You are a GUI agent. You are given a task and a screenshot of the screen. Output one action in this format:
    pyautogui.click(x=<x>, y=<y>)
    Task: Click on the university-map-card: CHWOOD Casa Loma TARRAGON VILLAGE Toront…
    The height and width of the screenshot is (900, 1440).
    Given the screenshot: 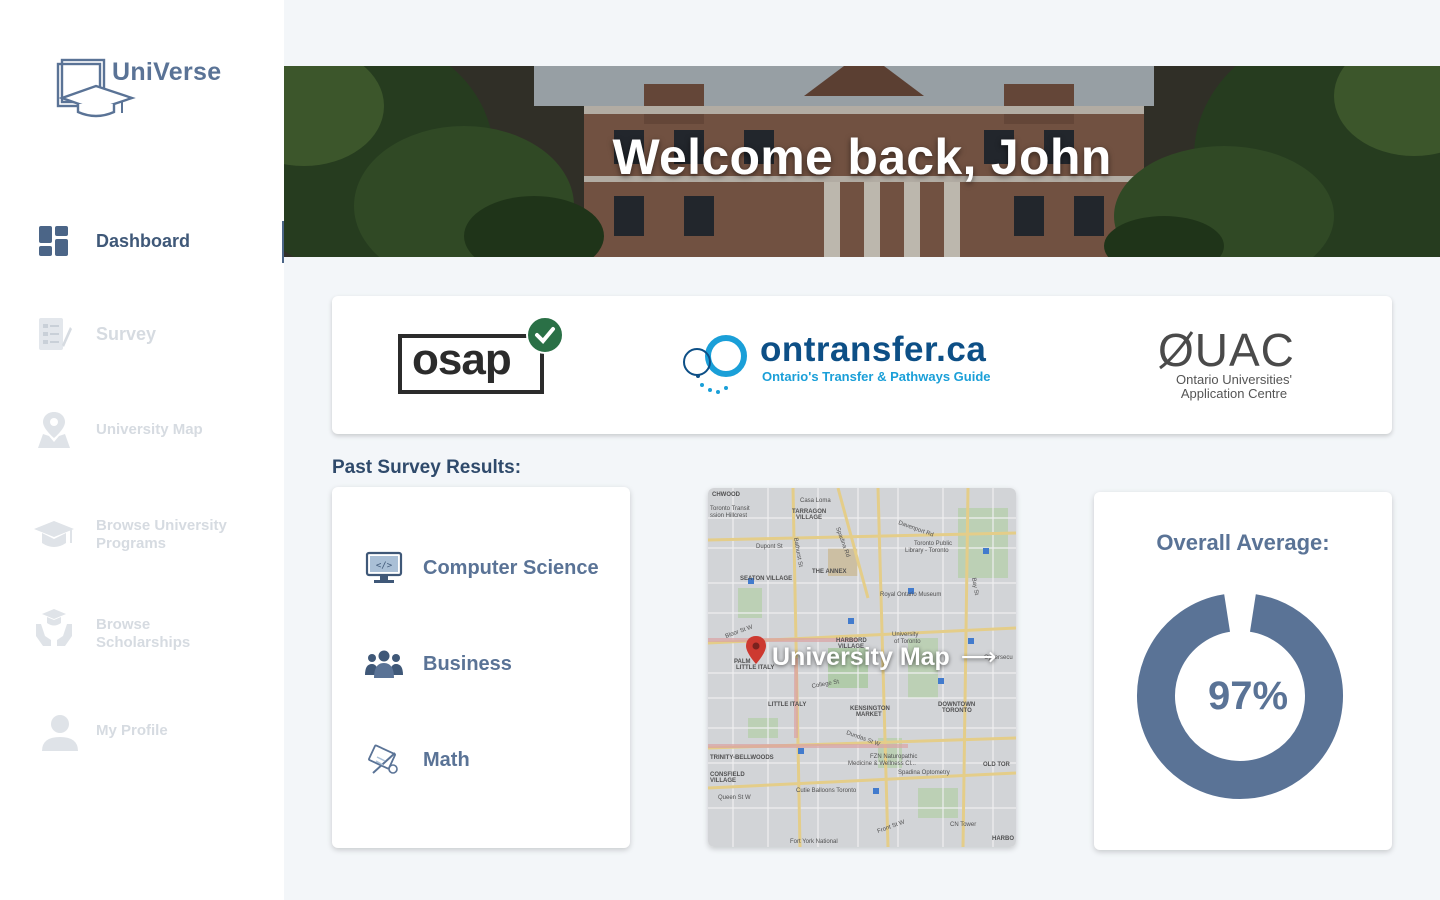 What is the action you would take?
    pyautogui.click(x=862, y=667)
    